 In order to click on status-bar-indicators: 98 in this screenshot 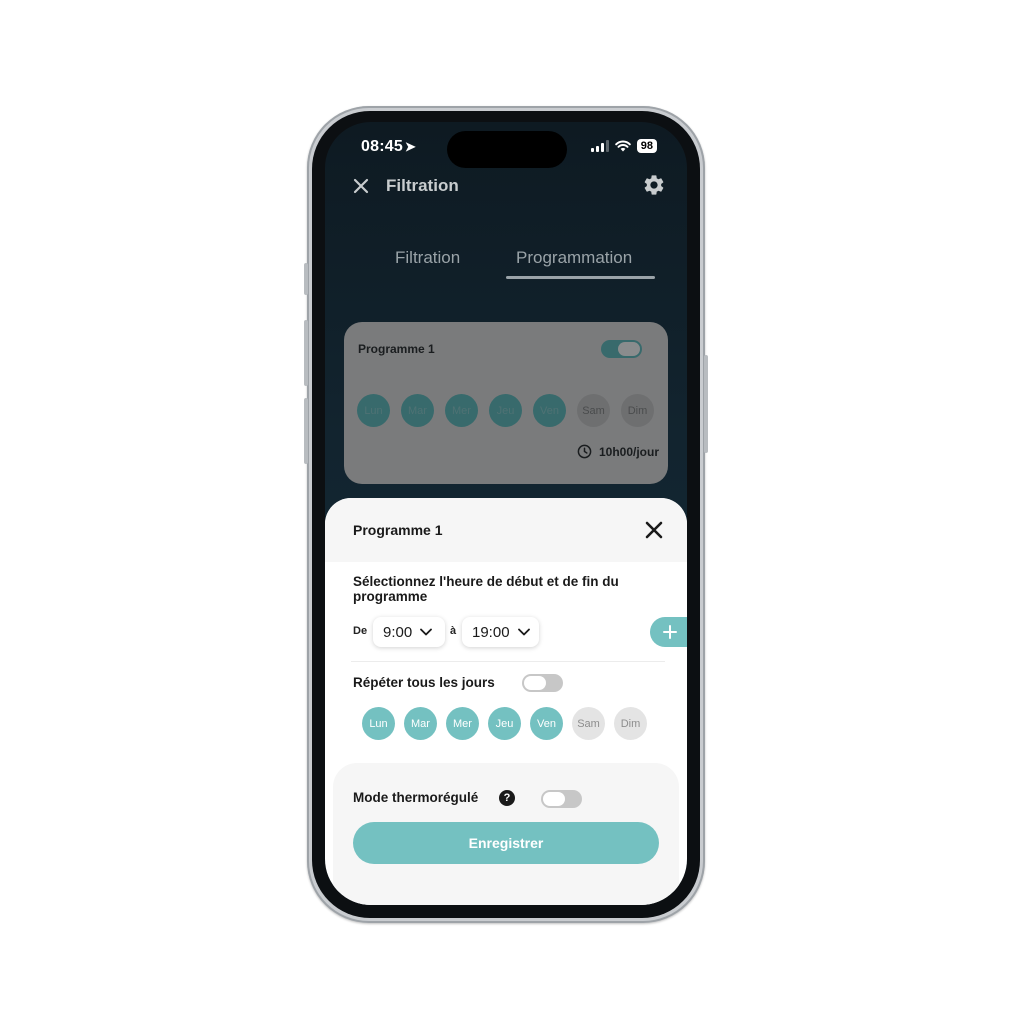, I will do `click(623, 146)`.